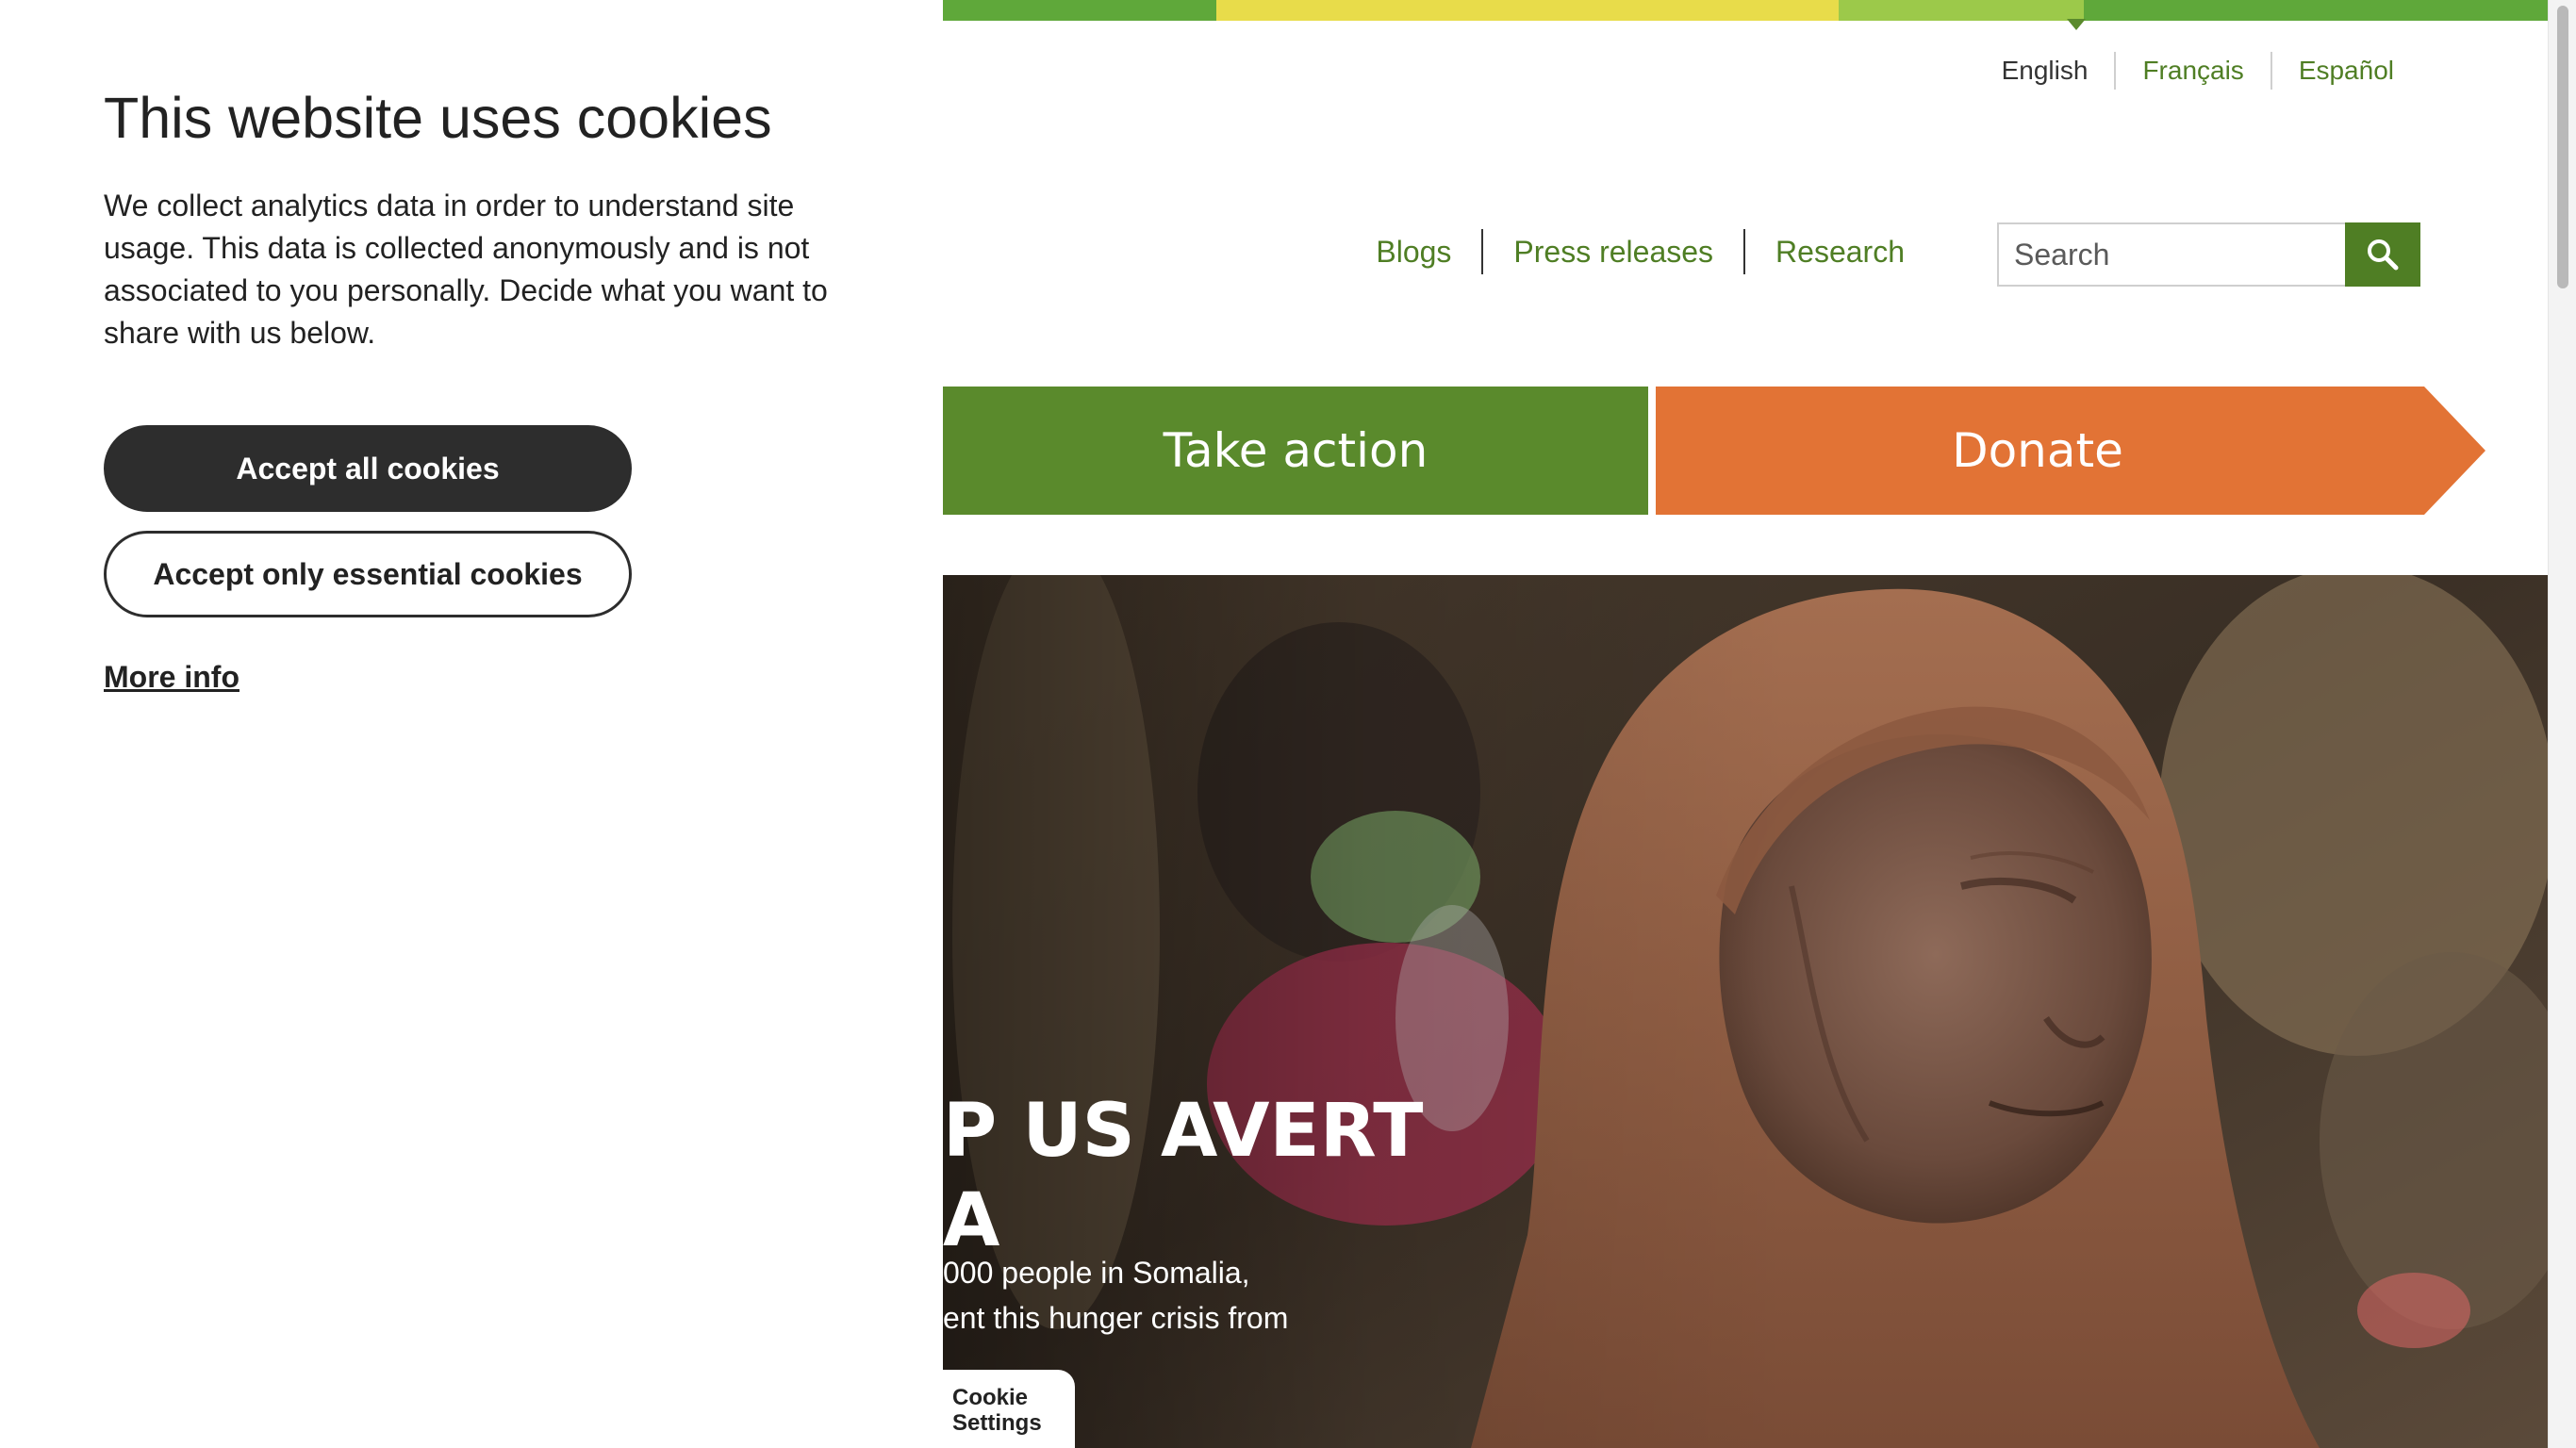  I want to click on language-switcher: English Français Español, so click(2197, 71).